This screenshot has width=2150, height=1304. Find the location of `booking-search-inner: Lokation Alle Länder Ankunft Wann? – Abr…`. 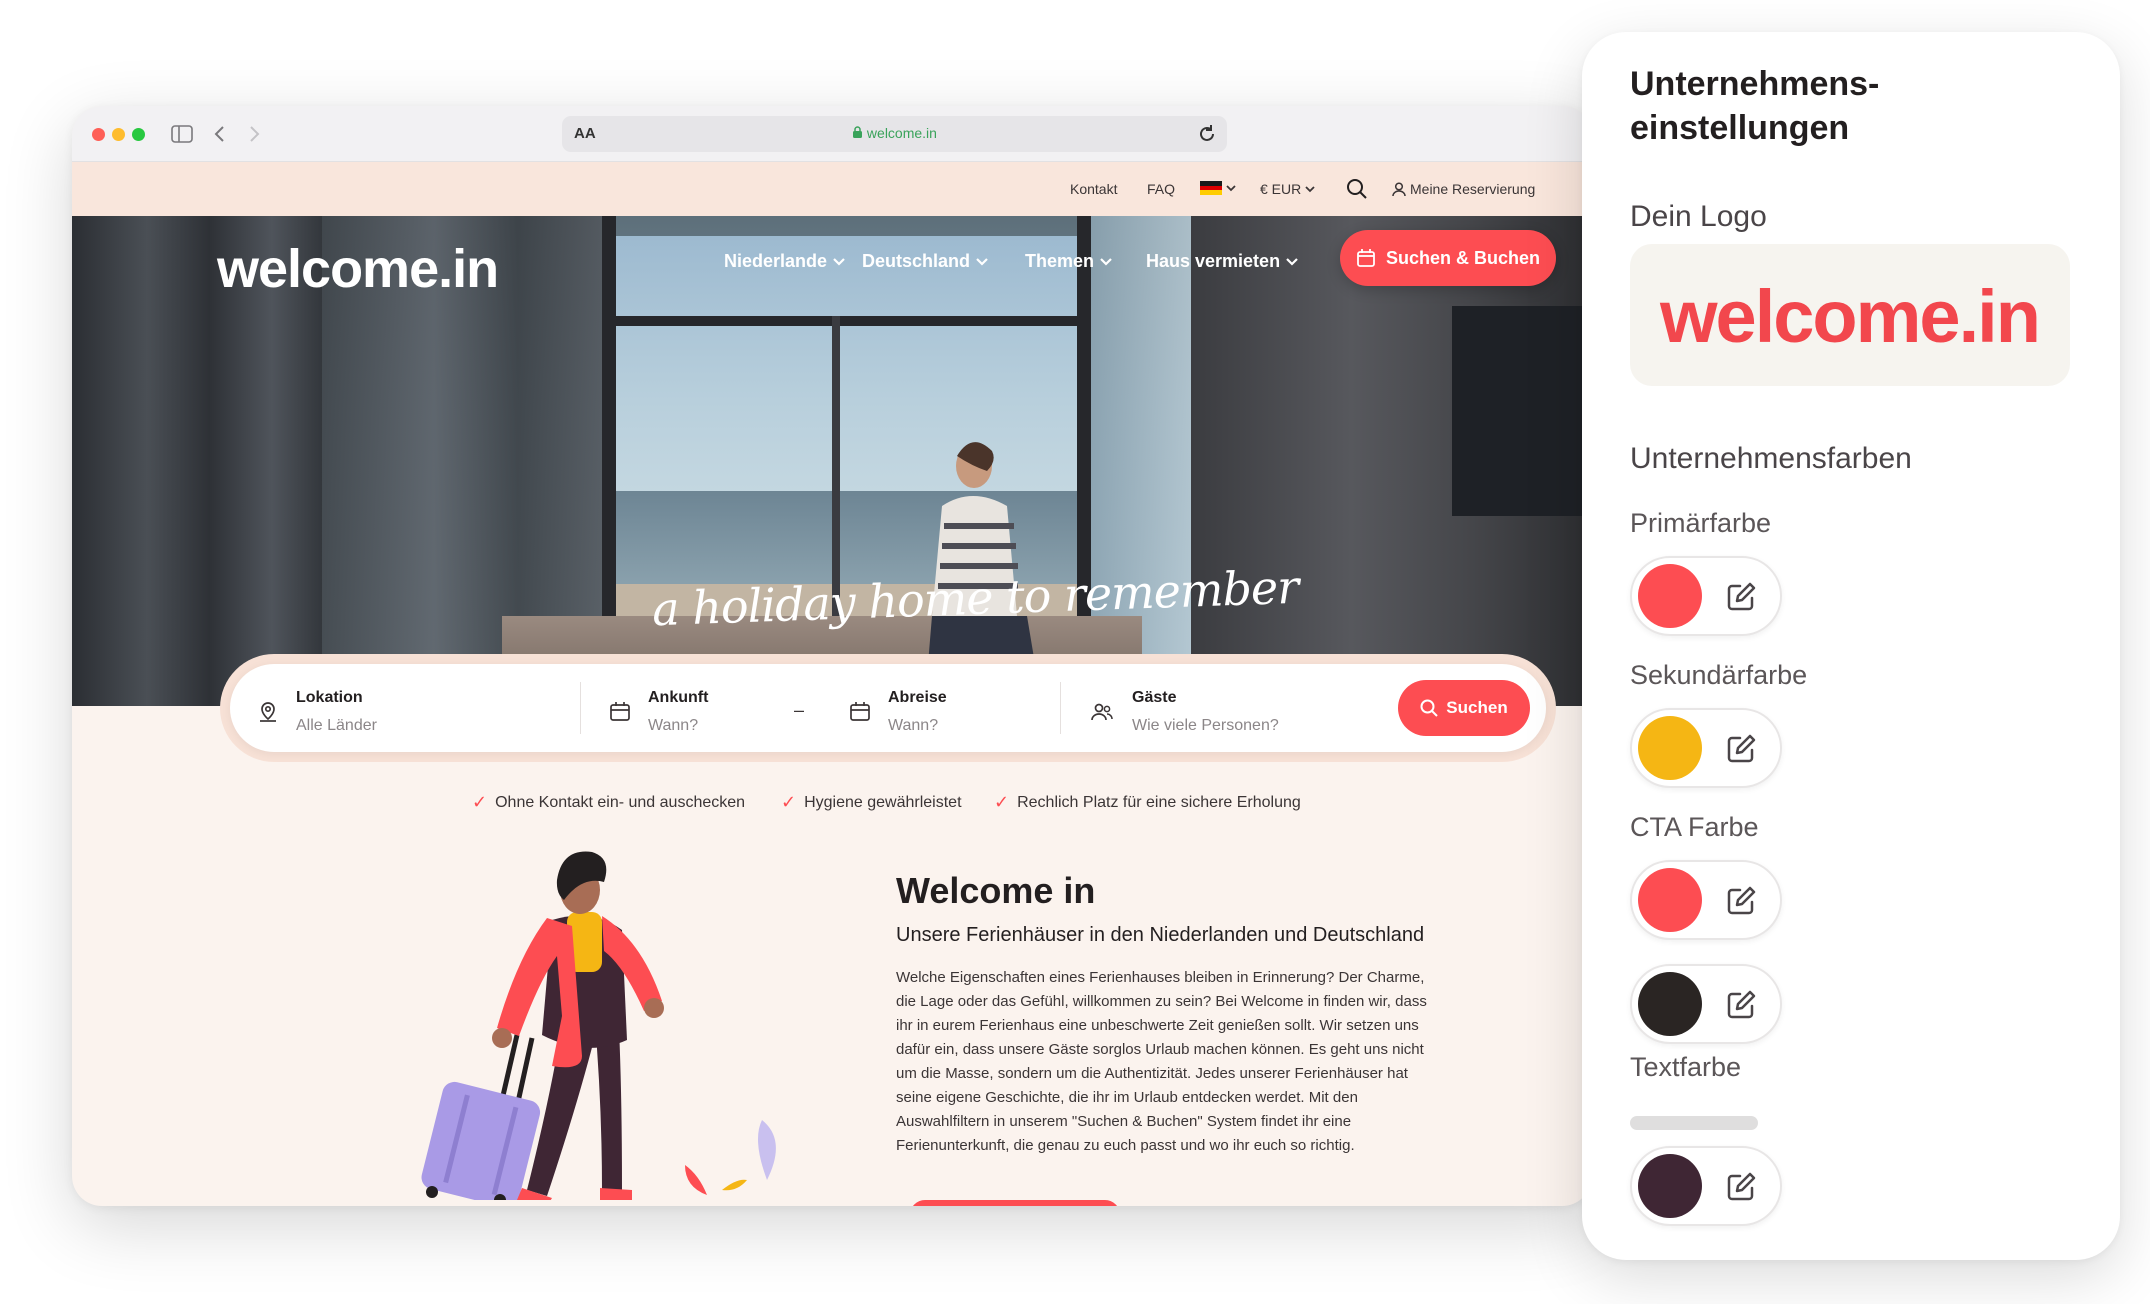

booking-search-inner: Lokation Alle Länder Ankunft Wann? – Abr… is located at coordinates (888, 708).